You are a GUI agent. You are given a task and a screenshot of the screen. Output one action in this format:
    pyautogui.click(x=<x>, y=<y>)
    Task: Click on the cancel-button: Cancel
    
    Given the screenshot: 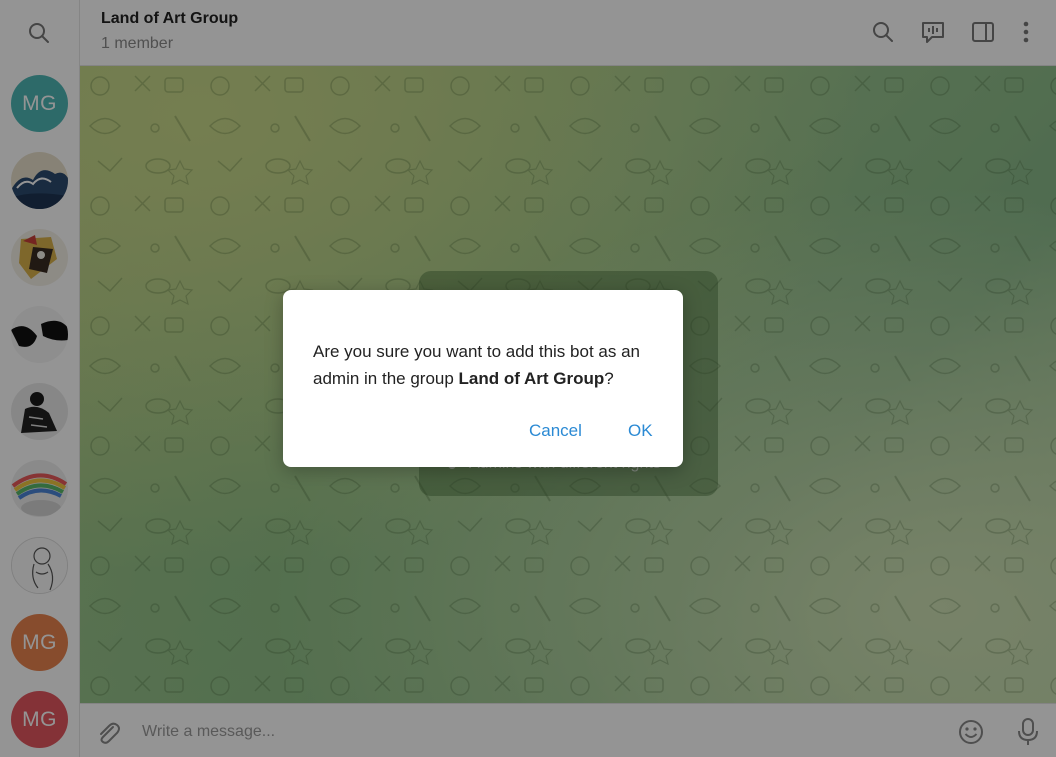 What is the action you would take?
    pyautogui.click(x=555, y=431)
    